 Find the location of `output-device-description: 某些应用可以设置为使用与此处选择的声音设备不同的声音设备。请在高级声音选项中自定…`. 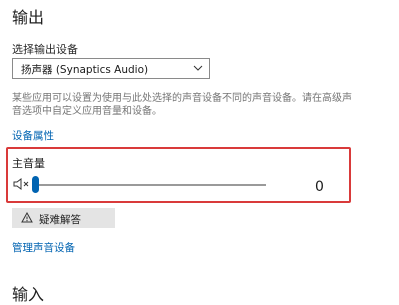

output-device-description: 某些应用可以设置为使用与此处选择的声音设备不同的声音设备。请在高级声音选项中自定… is located at coordinates (182, 105).